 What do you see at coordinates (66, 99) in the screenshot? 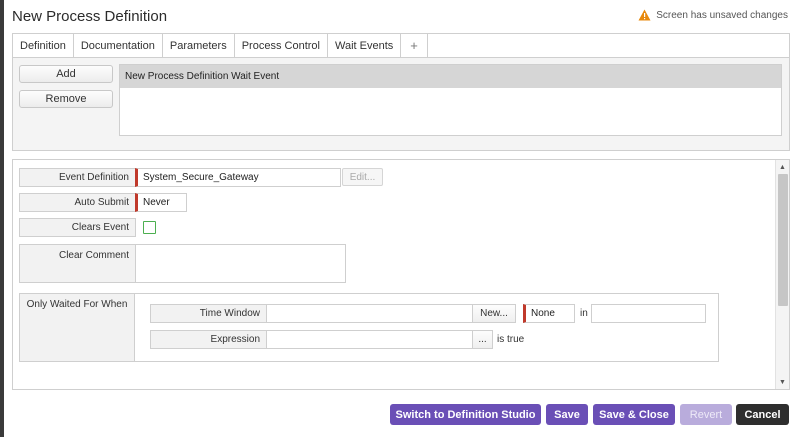
I see `remove-button: Remove` at bounding box center [66, 99].